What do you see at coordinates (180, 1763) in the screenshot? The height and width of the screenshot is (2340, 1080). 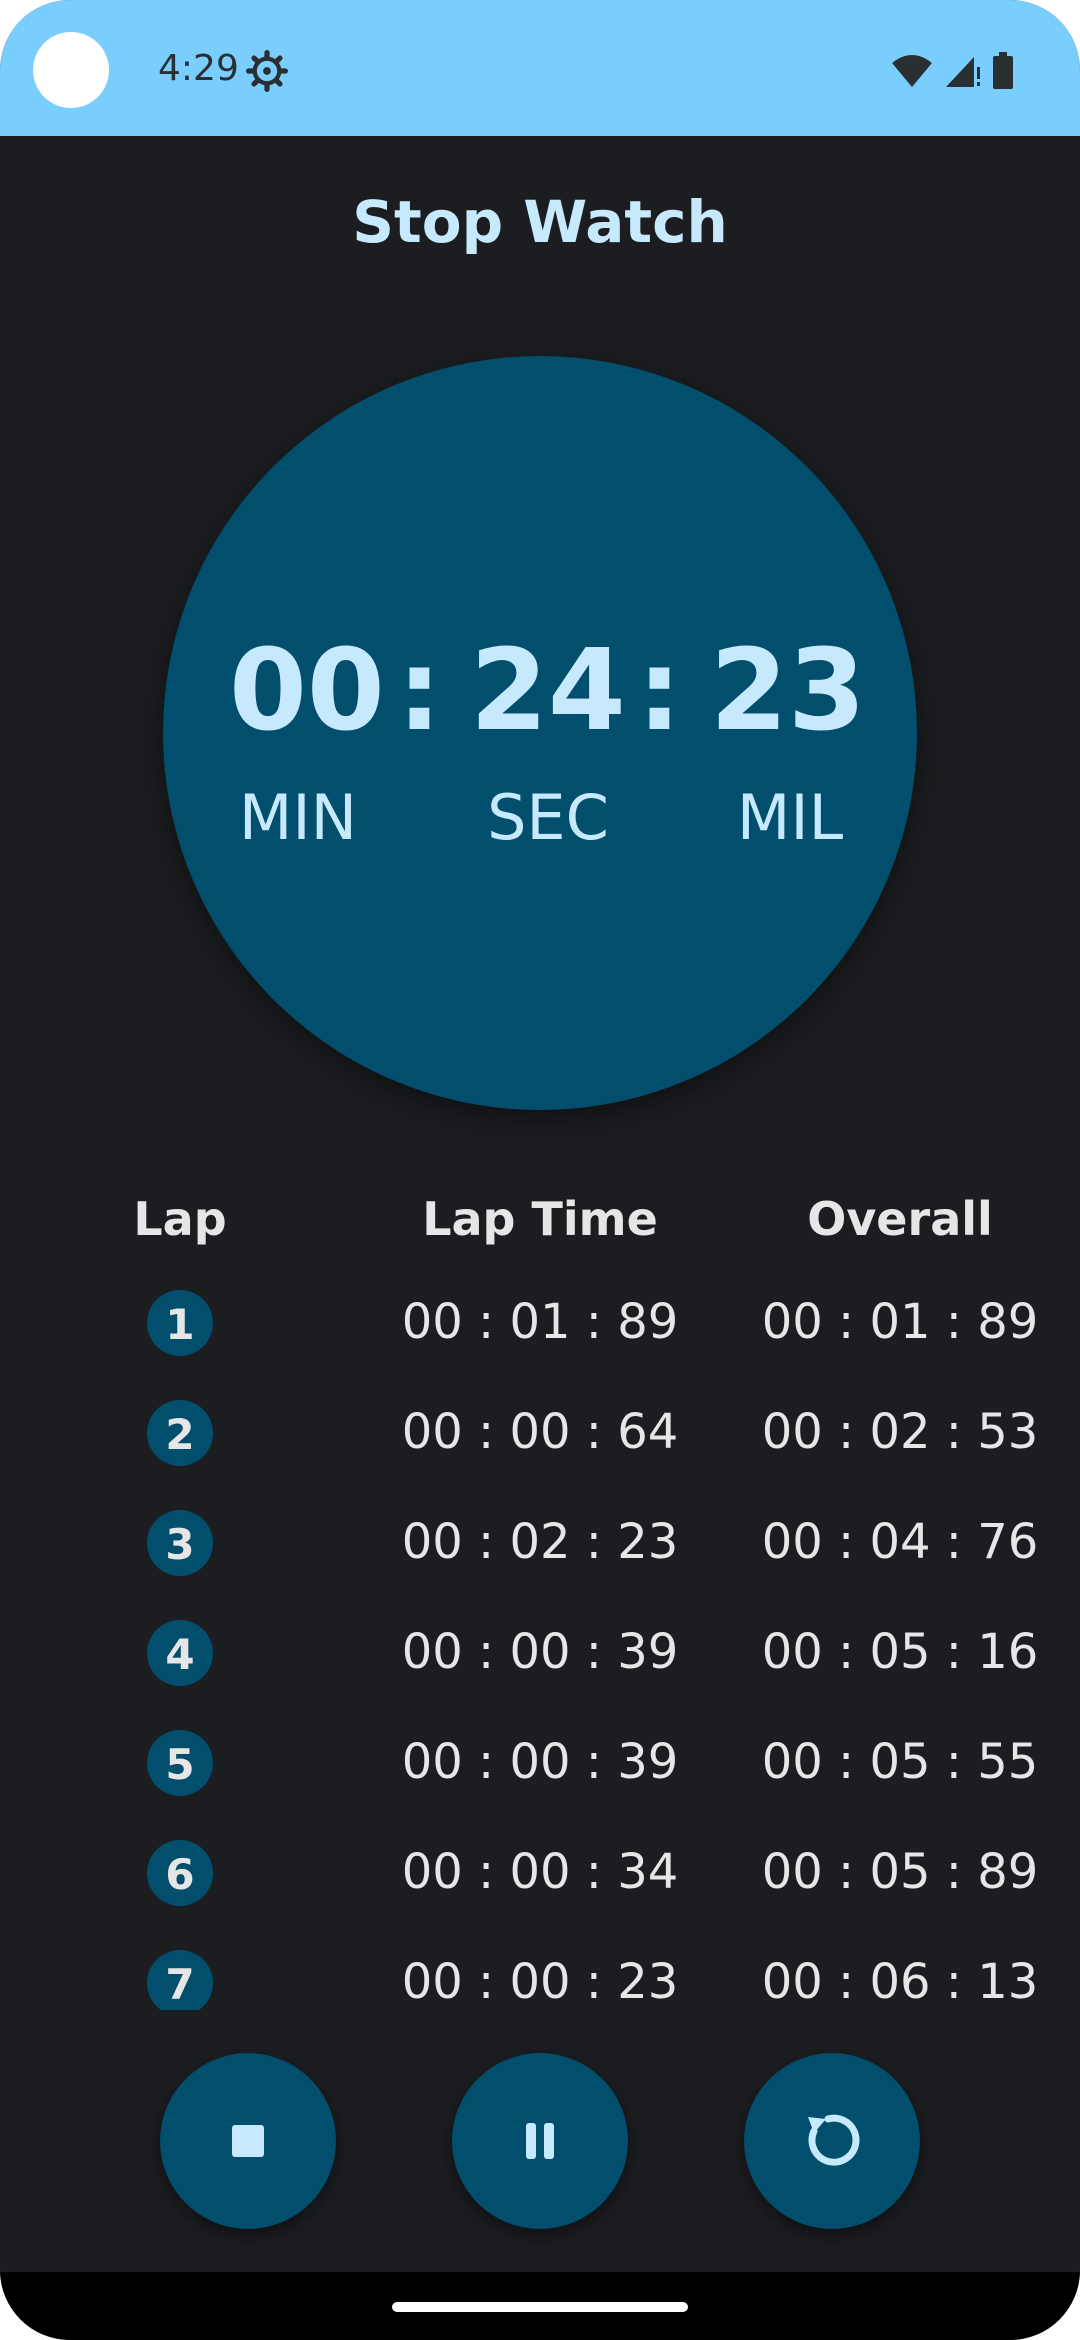 I see `lap-number-badge: 5` at bounding box center [180, 1763].